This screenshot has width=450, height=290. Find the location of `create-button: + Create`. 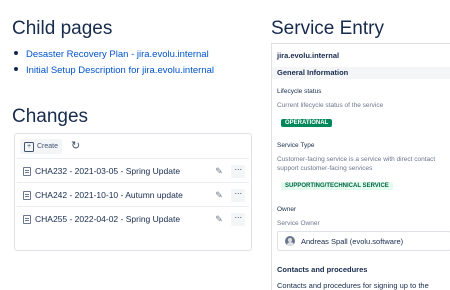

create-button: + Create is located at coordinates (41, 146).